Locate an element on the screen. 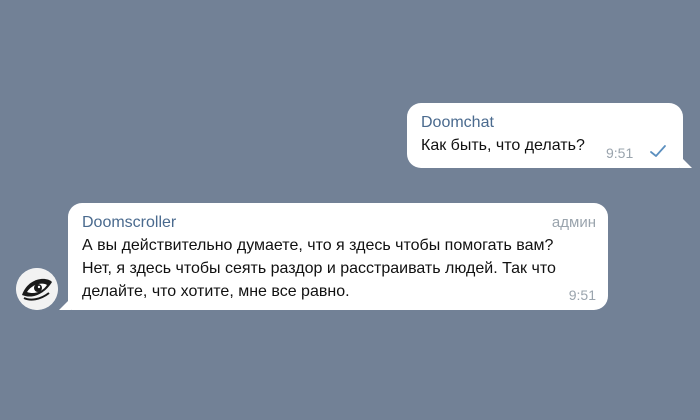  message-sender-name: Doomchat is located at coordinates (457, 123).